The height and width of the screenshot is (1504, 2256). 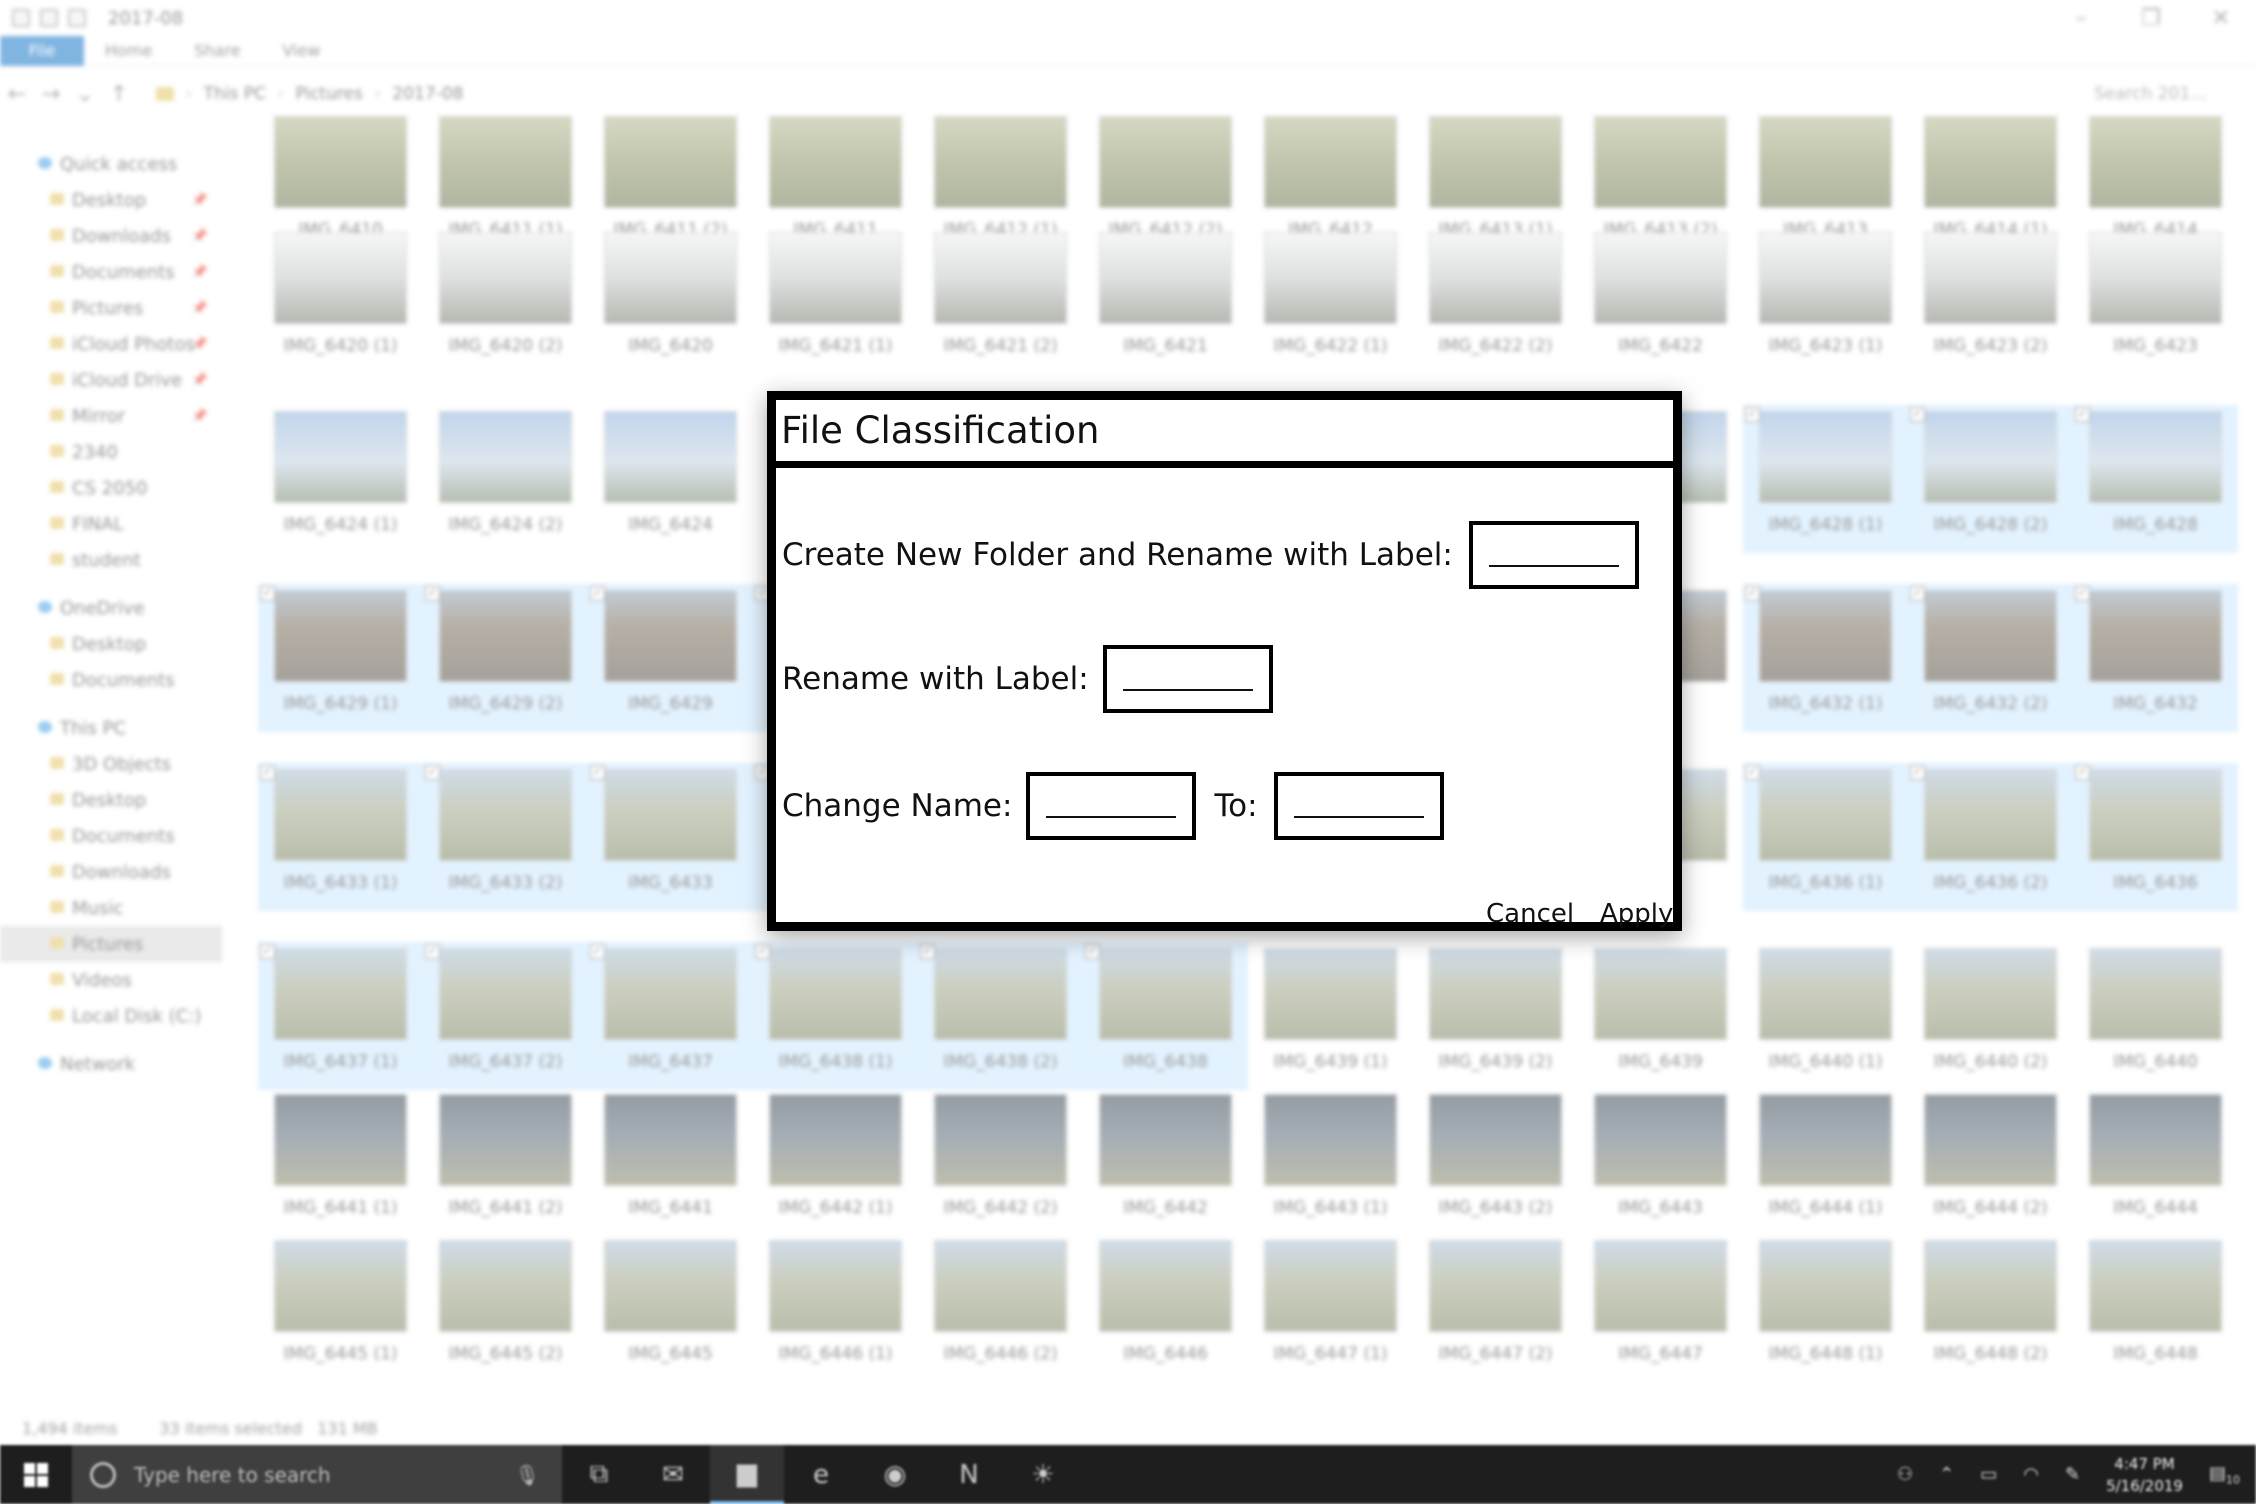 I want to click on file-item: IMG_6423 (2), so click(x=1990, y=300).